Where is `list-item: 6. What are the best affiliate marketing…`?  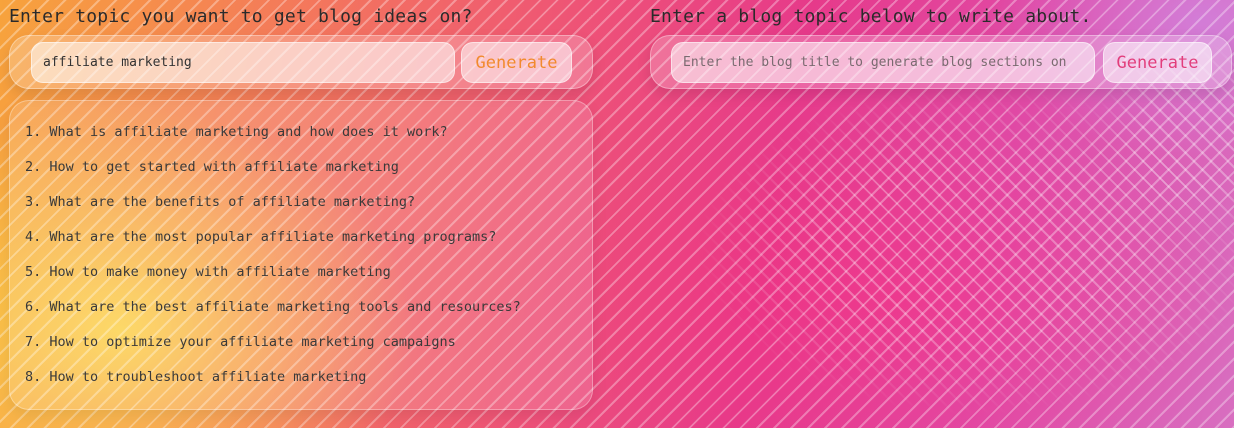
list-item: 6. What are the best affiliate marketing… is located at coordinates (273, 307).